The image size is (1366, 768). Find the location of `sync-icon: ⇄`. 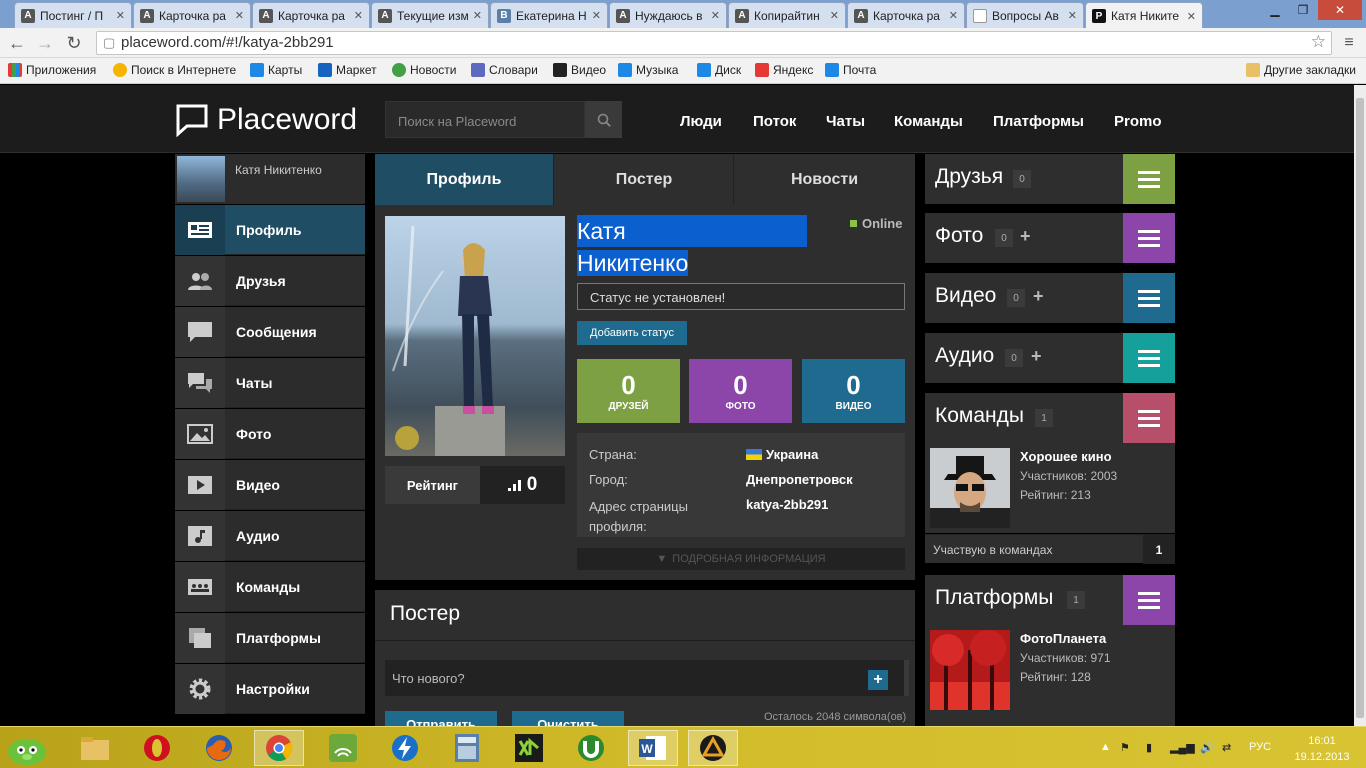

sync-icon: ⇄ is located at coordinates (1226, 747).